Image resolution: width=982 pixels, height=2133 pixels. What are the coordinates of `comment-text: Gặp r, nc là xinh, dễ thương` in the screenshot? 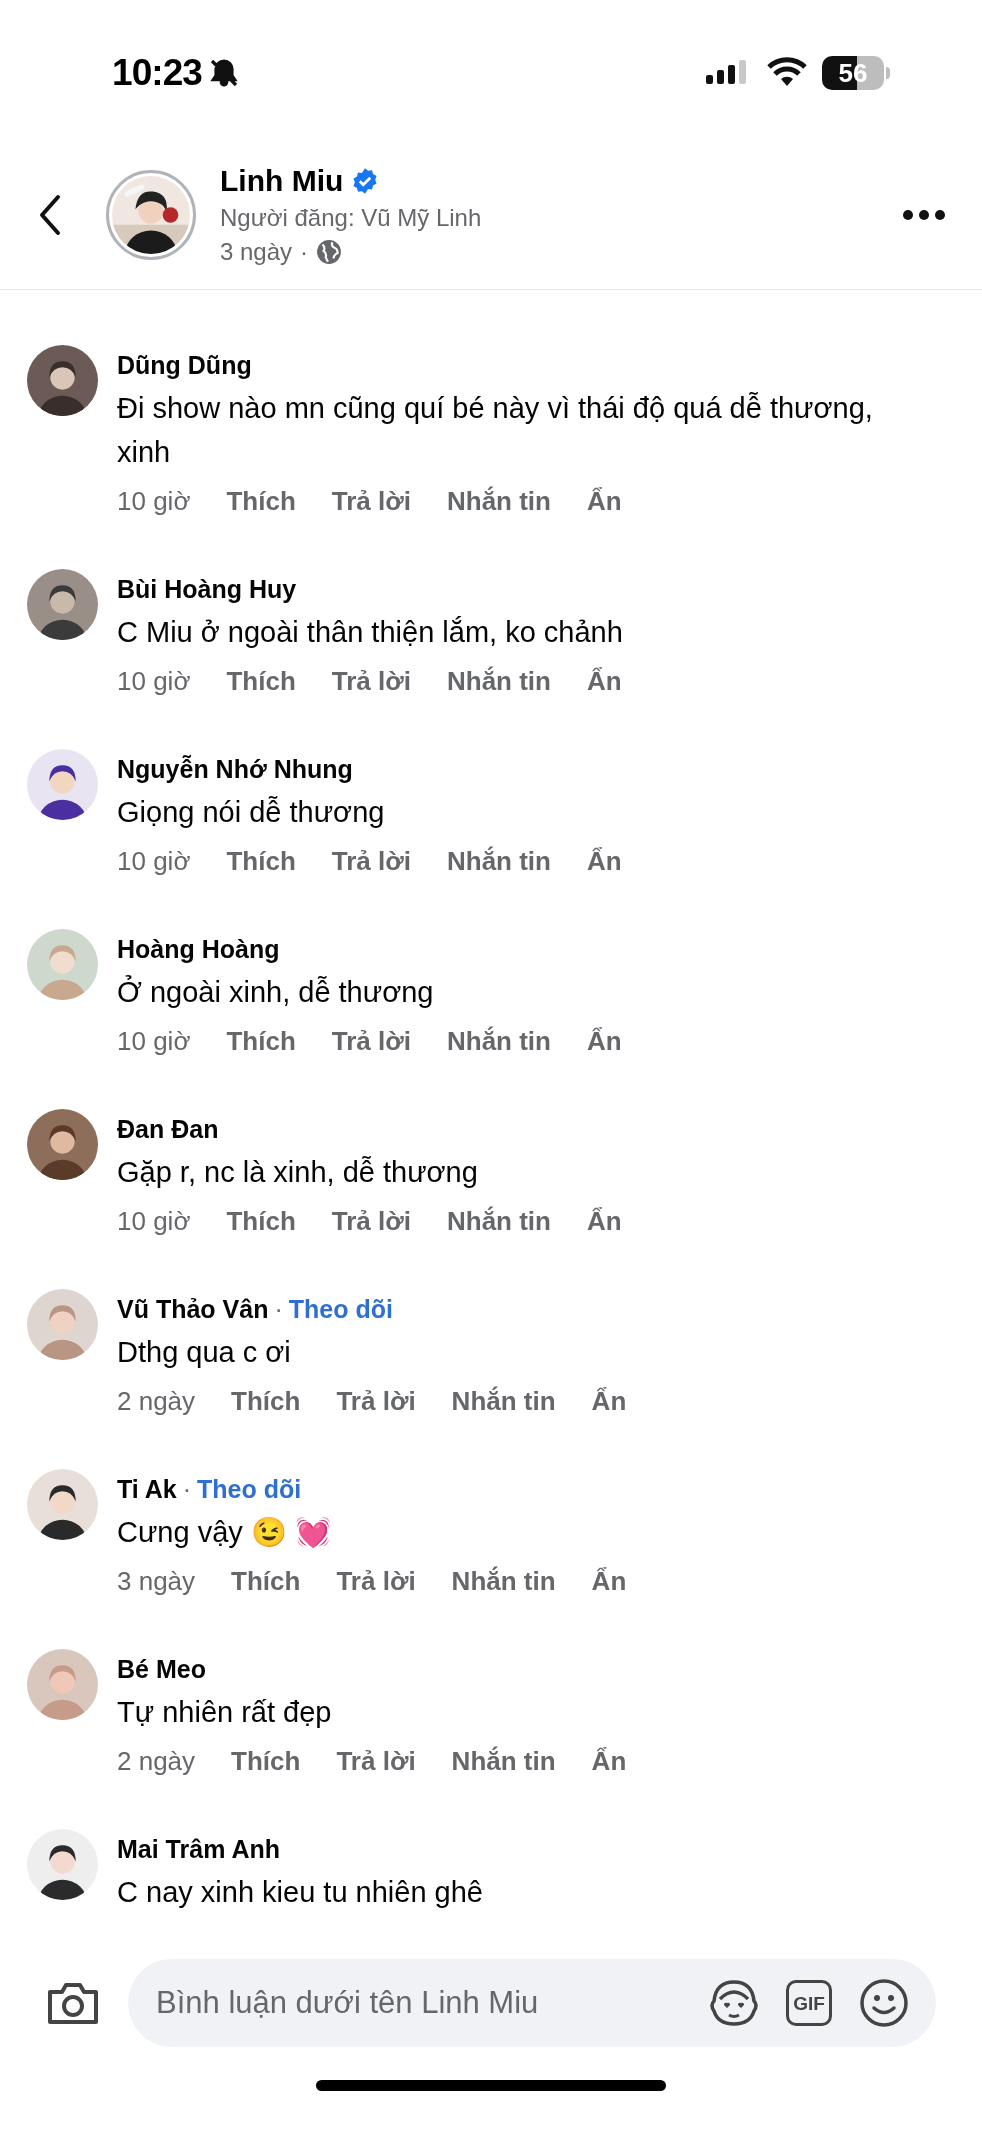 It's located at (298, 1172).